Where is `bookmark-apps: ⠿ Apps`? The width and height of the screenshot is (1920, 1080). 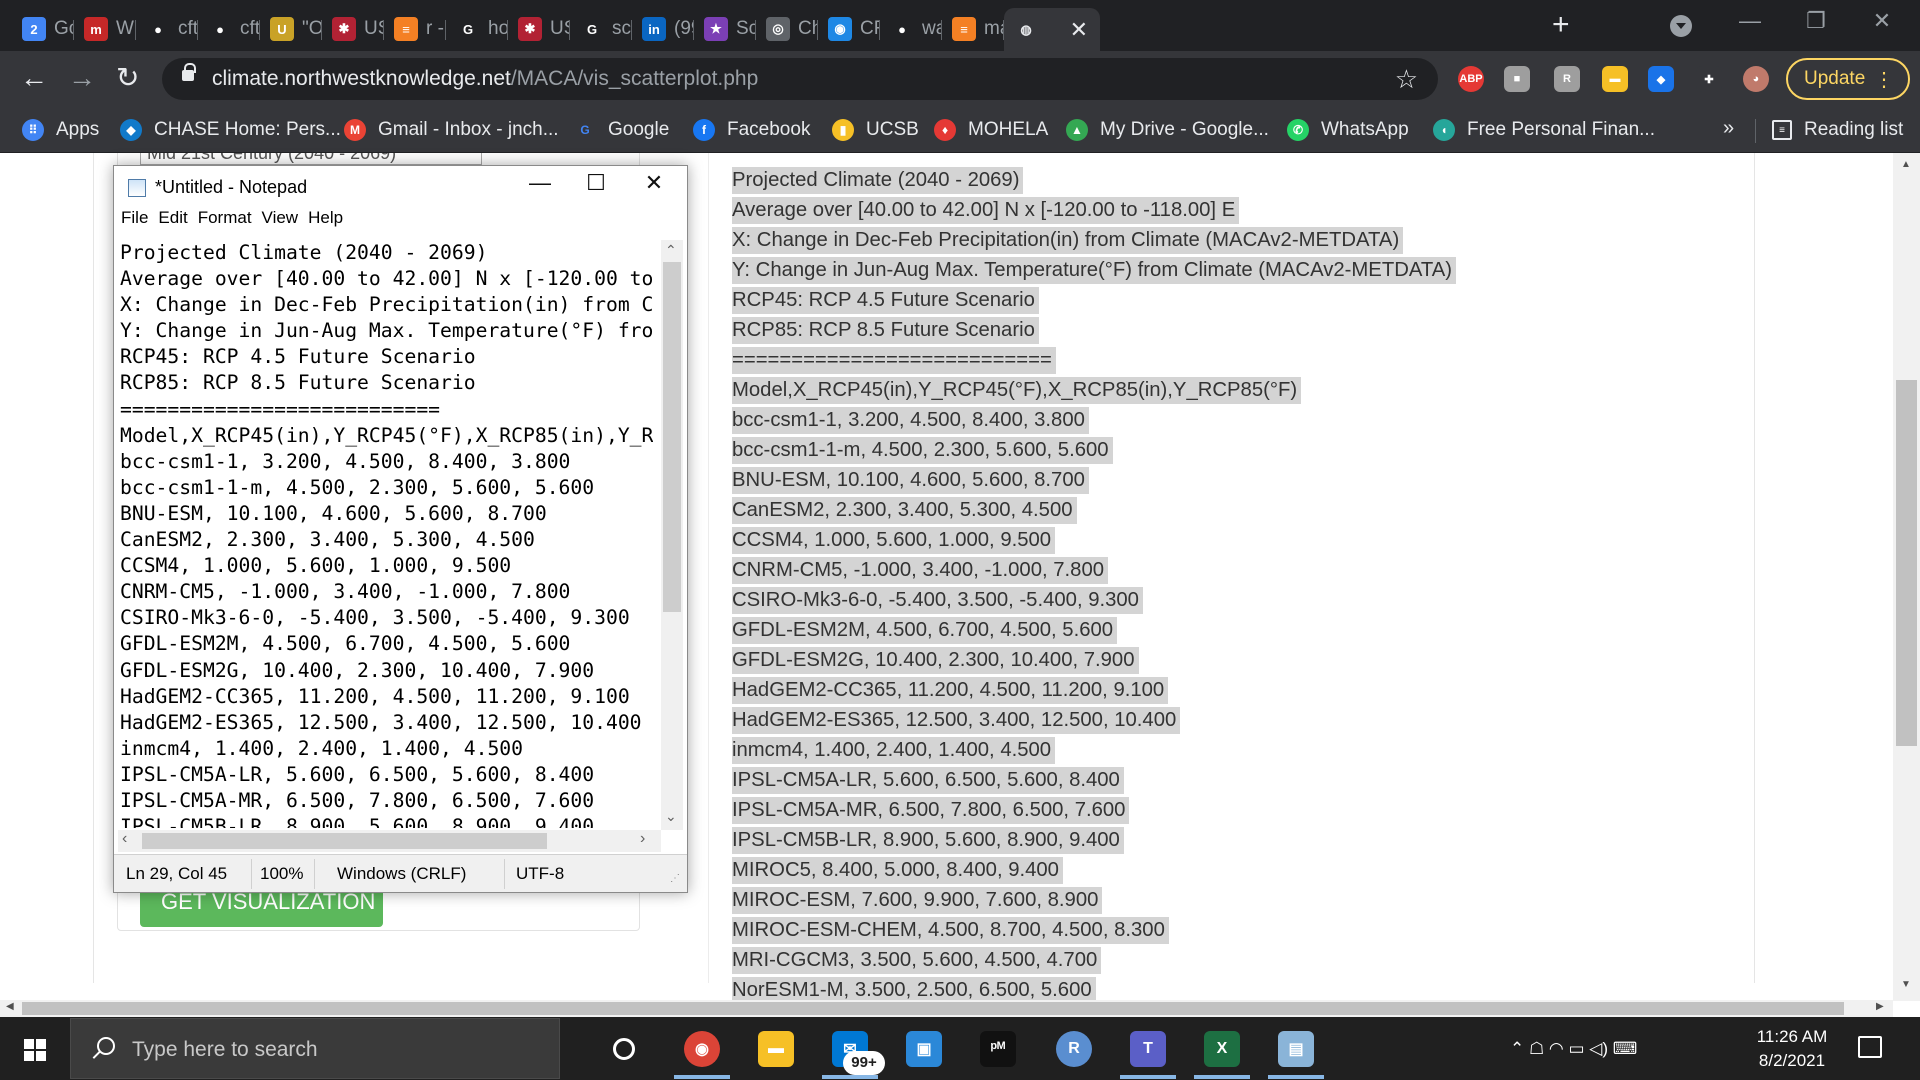 bookmark-apps: ⠿ Apps is located at coordinates (60, 130).